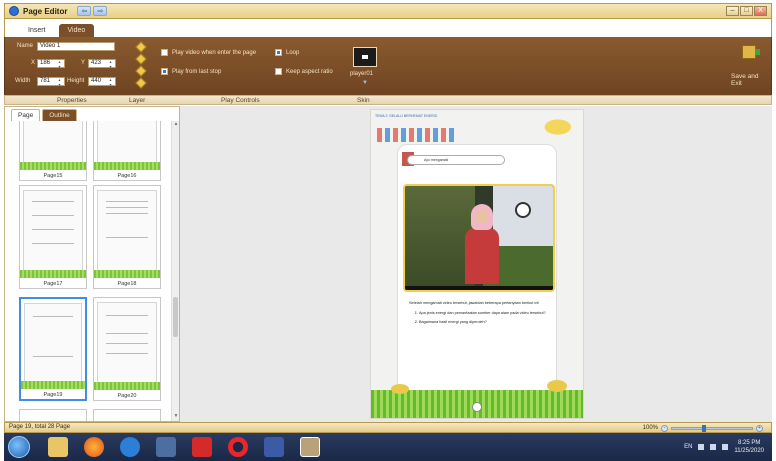  What do you see at coordinates (76, 30) in the screenshot?
I see `tab-video: Video` at bounding box center [76, 30].